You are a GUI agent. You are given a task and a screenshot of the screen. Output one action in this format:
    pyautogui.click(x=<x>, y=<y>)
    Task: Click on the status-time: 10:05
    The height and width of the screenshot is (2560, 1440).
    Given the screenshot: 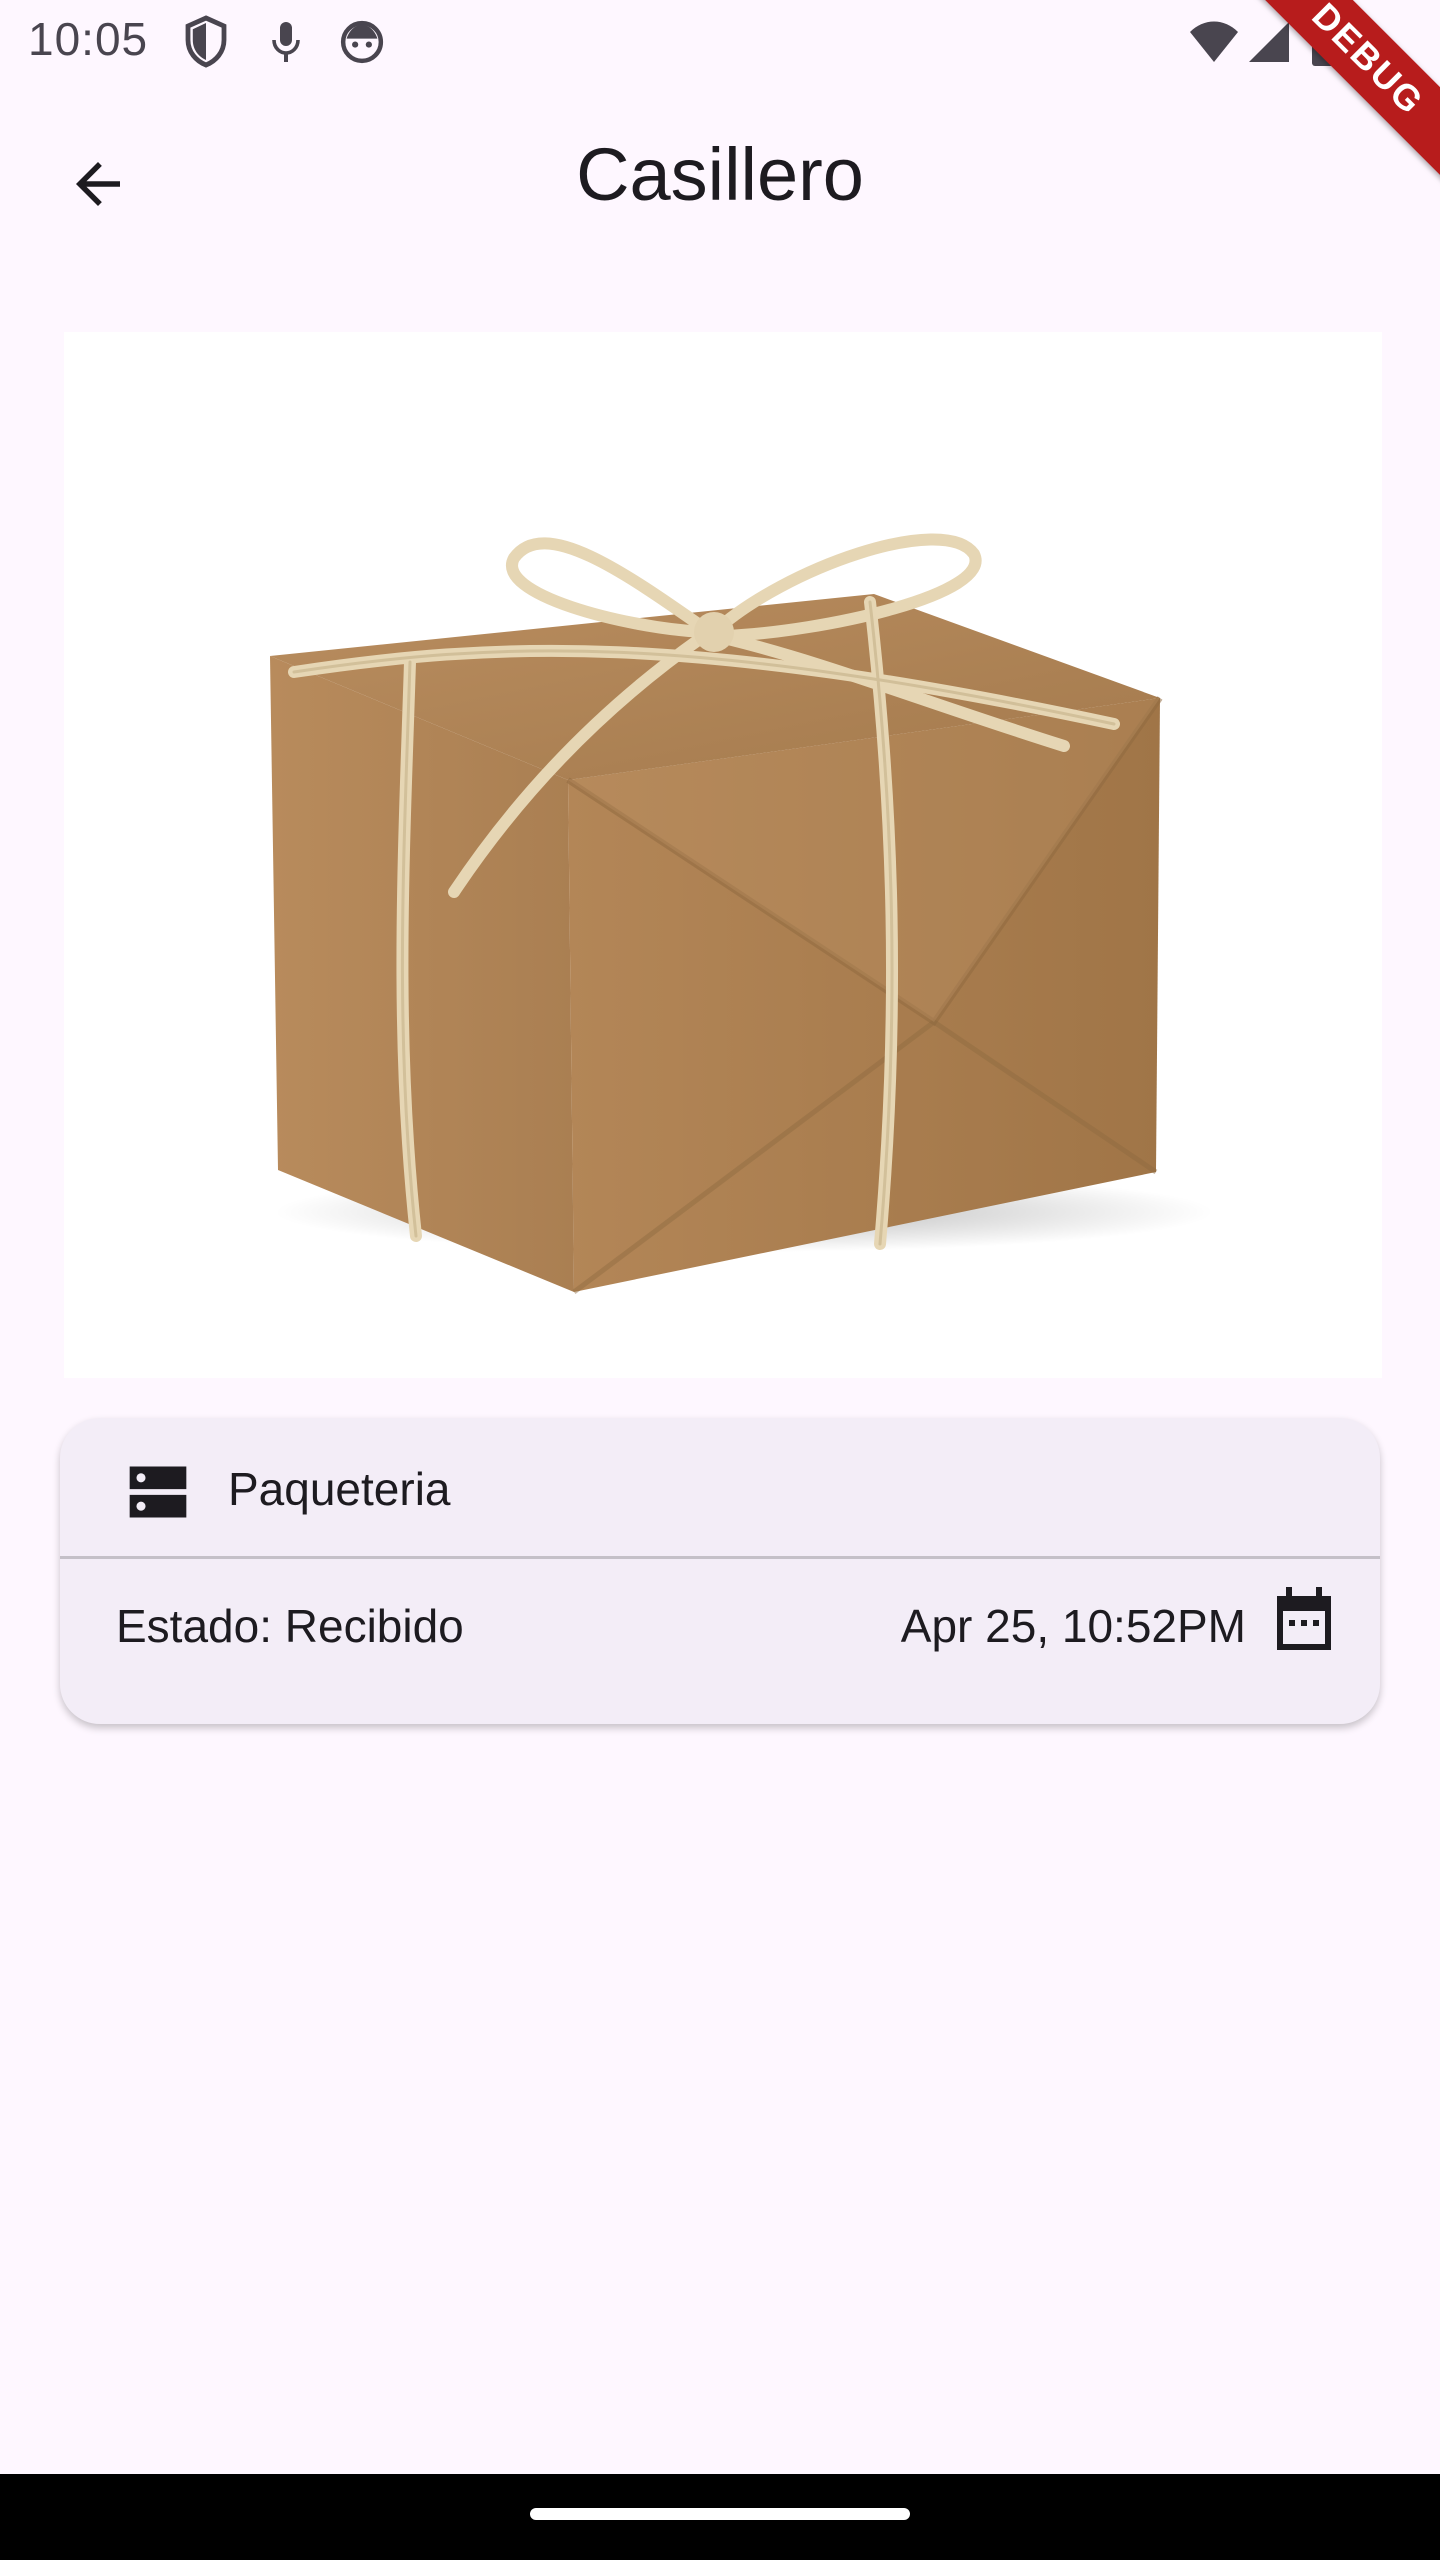 What is the action you would take?
    pyautogui.click(x=88, y=39)
    